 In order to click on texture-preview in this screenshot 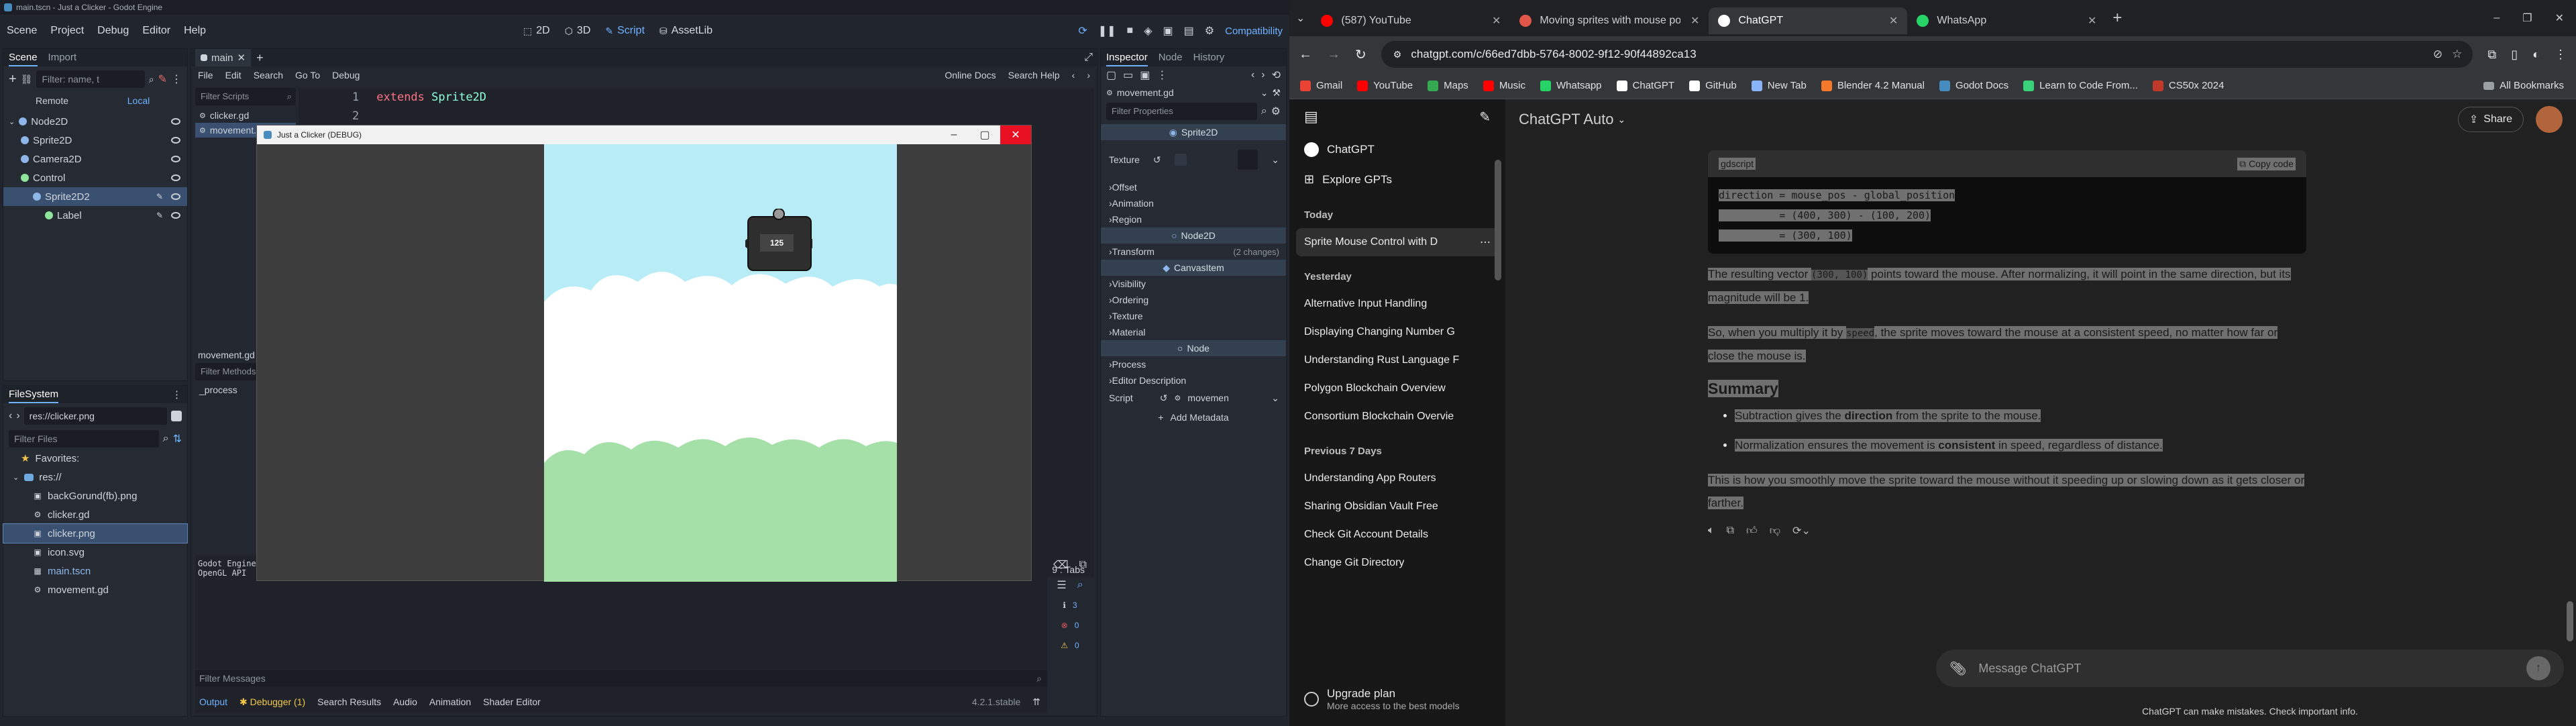, I will do `click(1180, 160)`.